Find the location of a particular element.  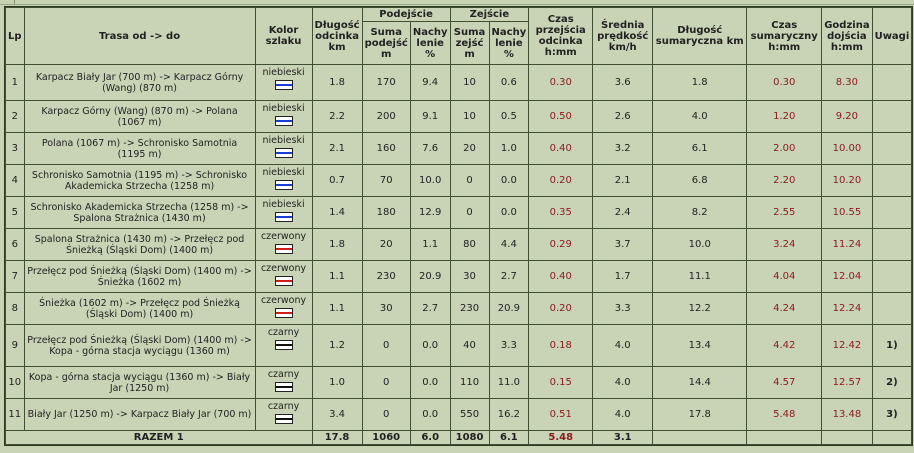

row-srednia: 3.2 is located at coordinates (623, 148).